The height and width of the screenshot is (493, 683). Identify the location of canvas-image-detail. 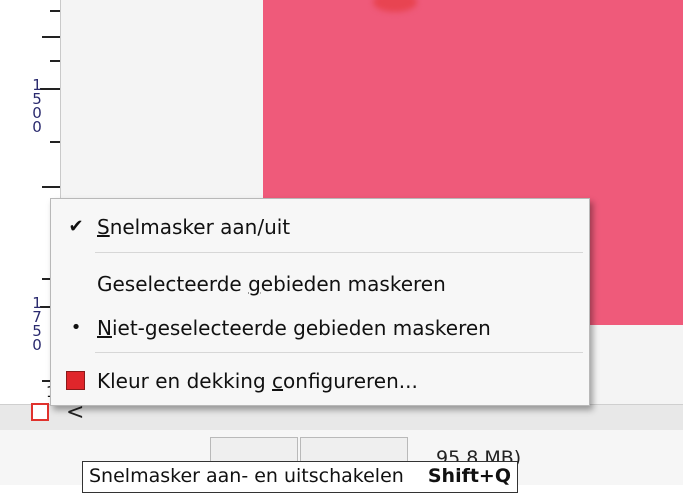
(395, 6).